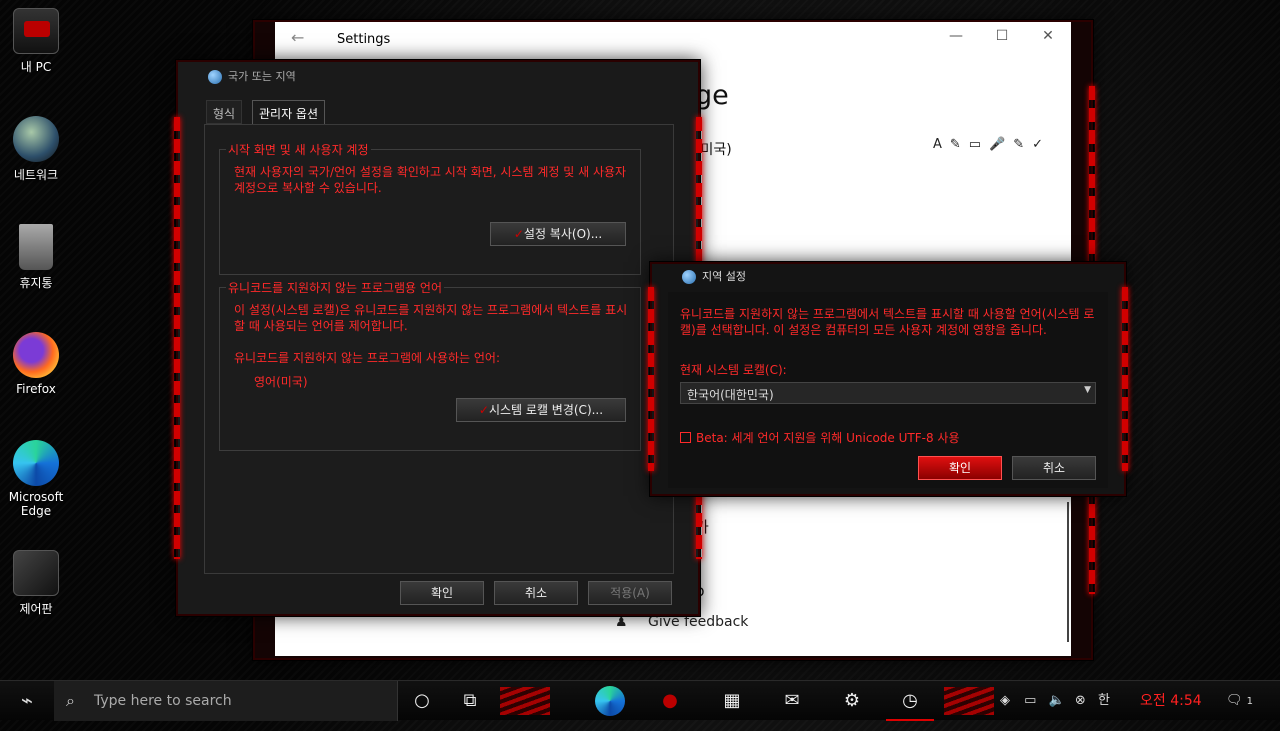 The height and width of the screenshot is (731, 1280). What do you see at coordinates (36, 283) in the screenshot?
I see `desktop-icon-label: 휴지통` at bounding box center [36, 283].